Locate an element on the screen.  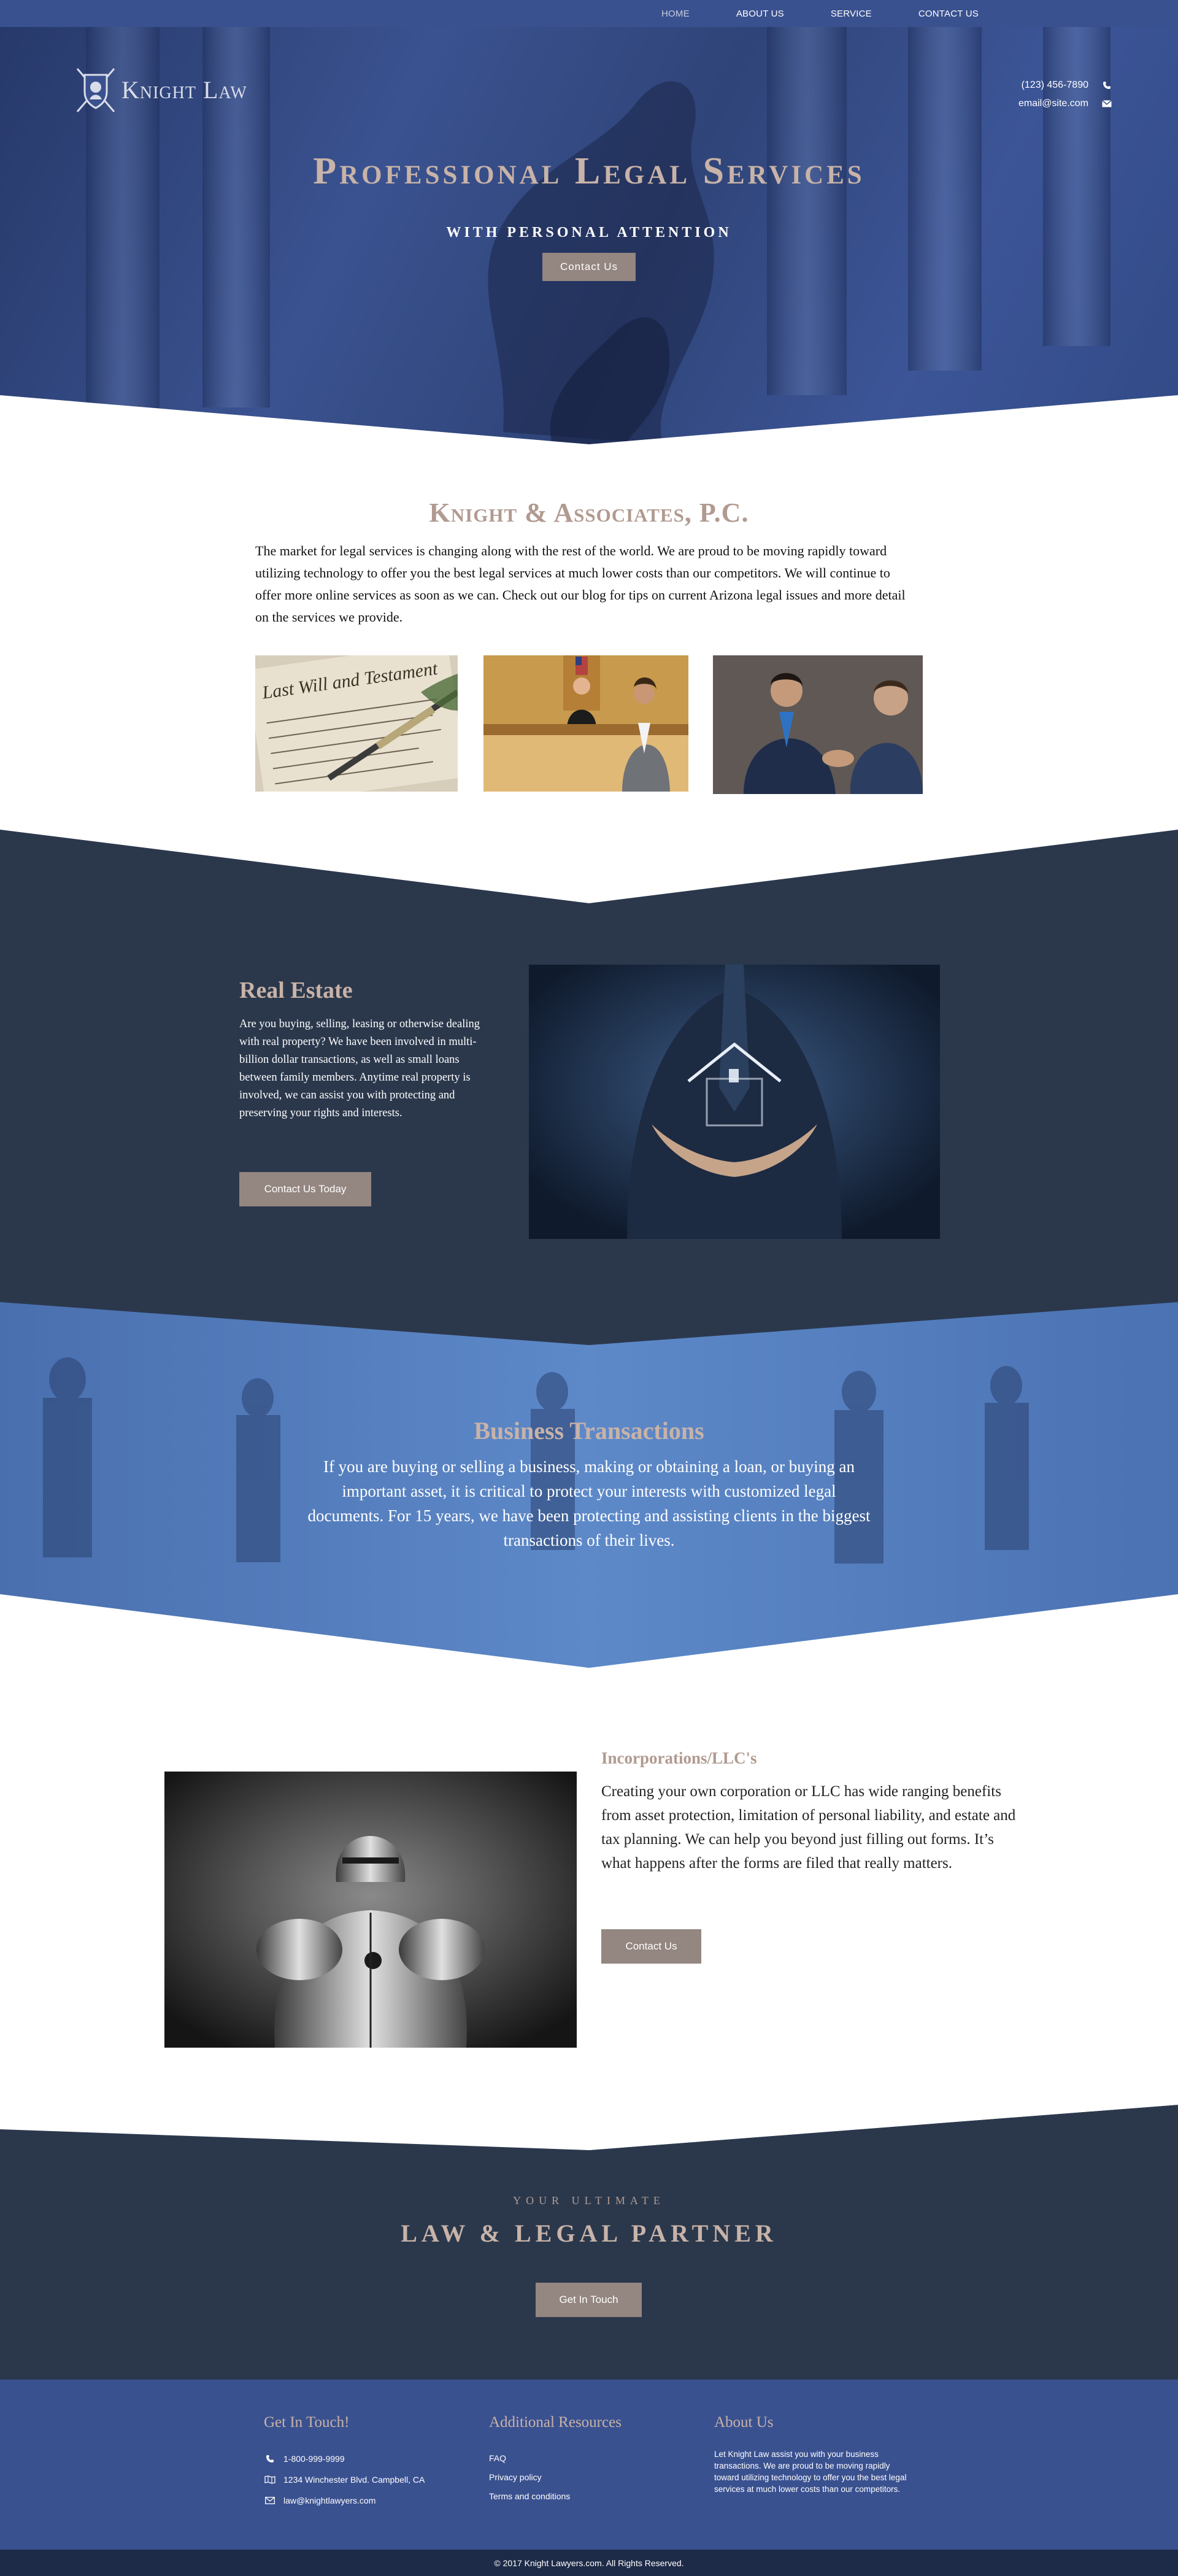
map-icon is located at coordinates (270, 2479).